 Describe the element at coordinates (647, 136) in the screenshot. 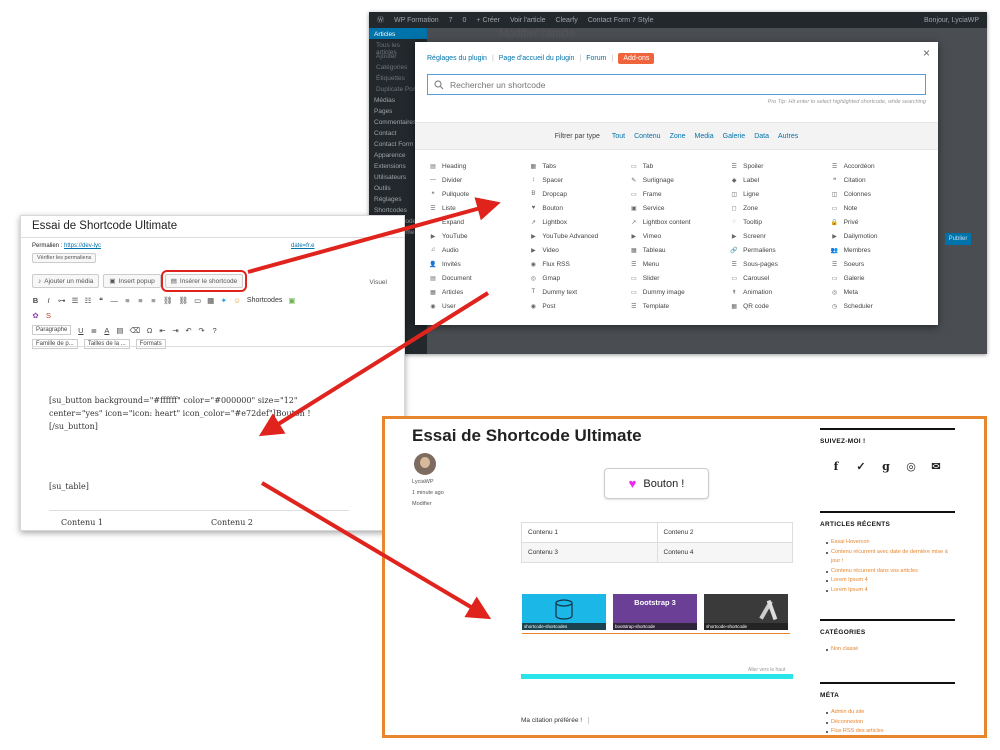

I see `filter-content: Contenu` at that location.